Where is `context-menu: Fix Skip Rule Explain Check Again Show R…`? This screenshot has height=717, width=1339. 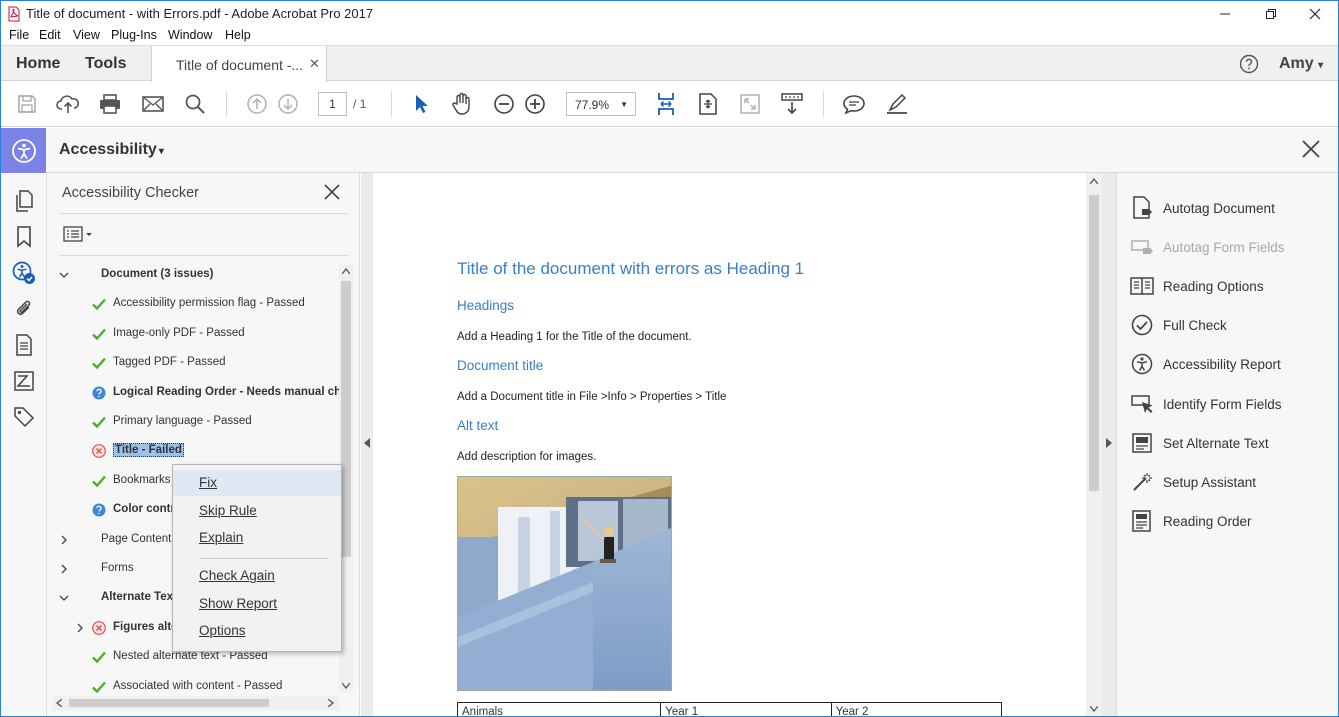 context-menu: Fix Skip Rule Explain Check Again Show R… is located at coordinates (257, 558).